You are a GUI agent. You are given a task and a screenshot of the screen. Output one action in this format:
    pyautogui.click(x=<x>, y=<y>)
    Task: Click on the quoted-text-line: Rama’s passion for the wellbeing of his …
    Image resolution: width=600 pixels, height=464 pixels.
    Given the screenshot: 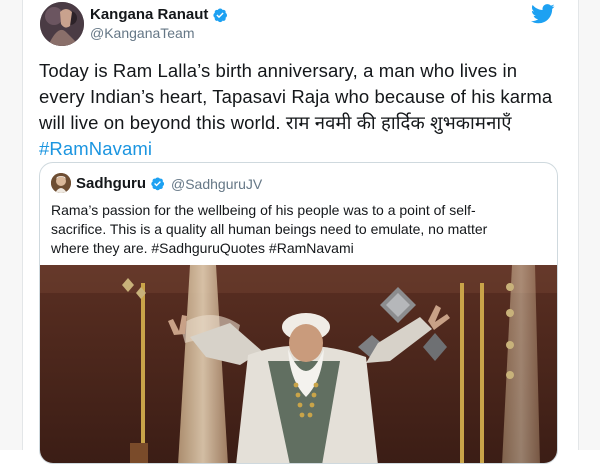 What is the action you would take?
    pyautogui.click(x=263, y=210)
    